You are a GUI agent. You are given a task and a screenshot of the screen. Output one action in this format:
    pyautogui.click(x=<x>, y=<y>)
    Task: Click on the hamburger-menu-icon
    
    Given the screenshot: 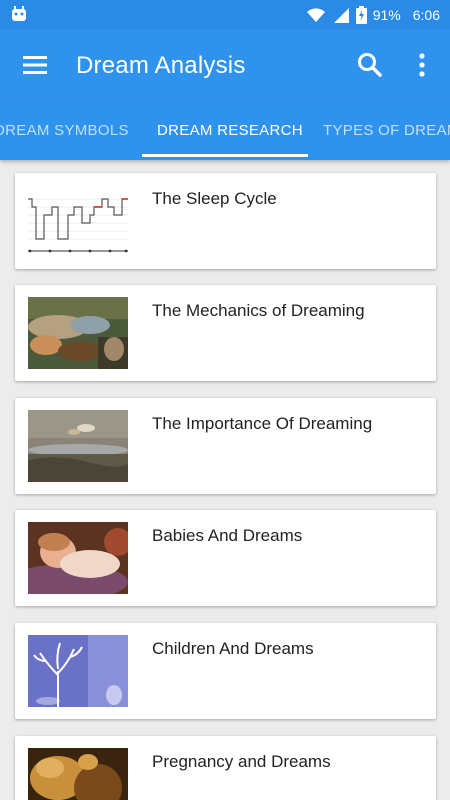 What is the action you would take?
    pyautogui.click(x=35, y=65)
    